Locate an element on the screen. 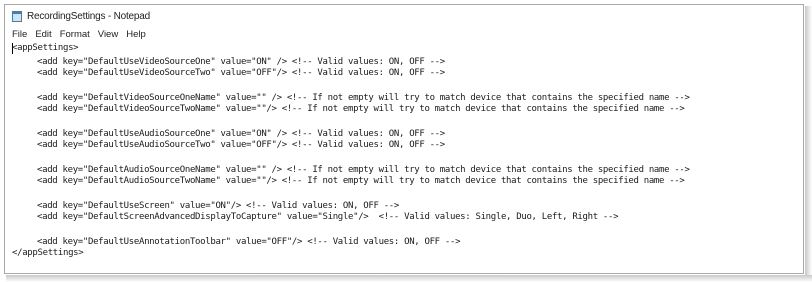  notepad-icon is located at coordinates (17, 16).